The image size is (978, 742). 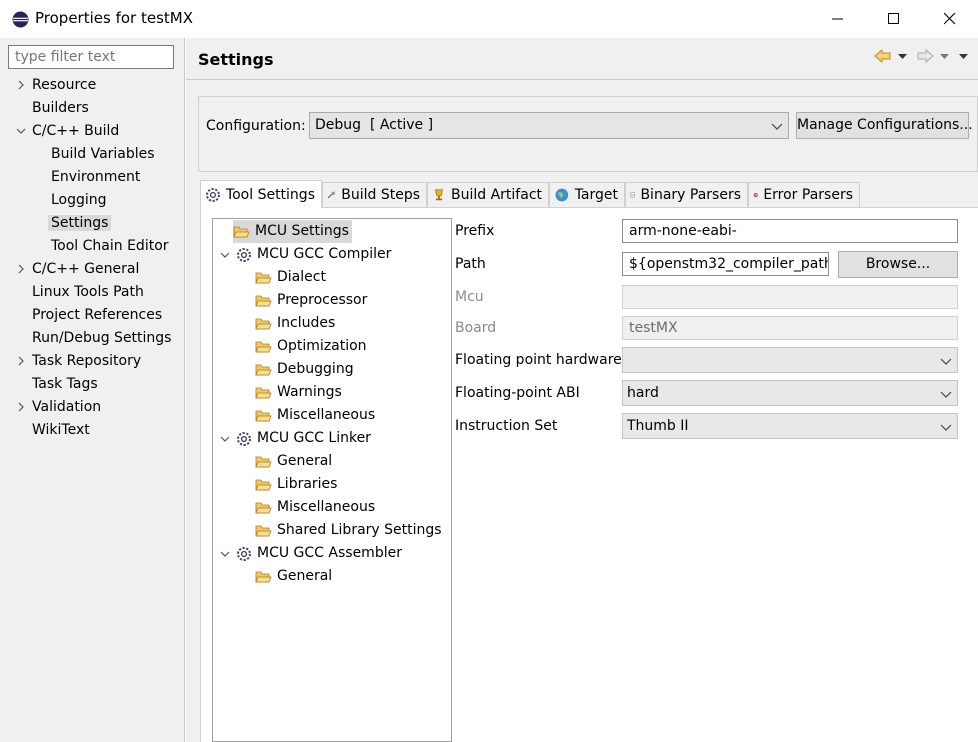 I want to click on tree-item-compiler-miscellaneous: Miscellaneous, so click(x=315, y=415).